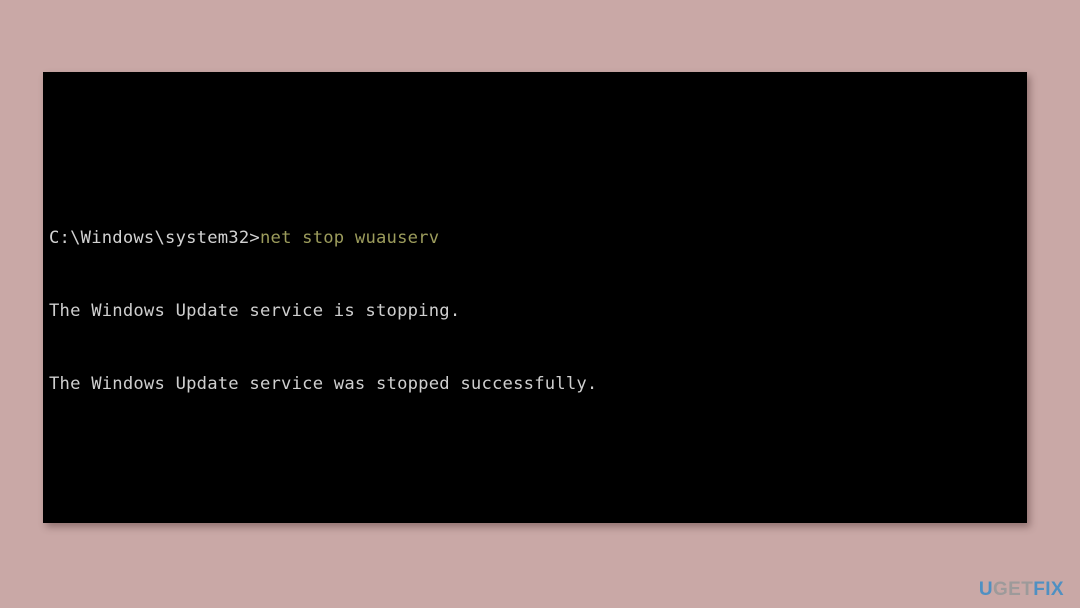  I want to click on output-line: The Windows Update service is stopping., so click(255, 310).